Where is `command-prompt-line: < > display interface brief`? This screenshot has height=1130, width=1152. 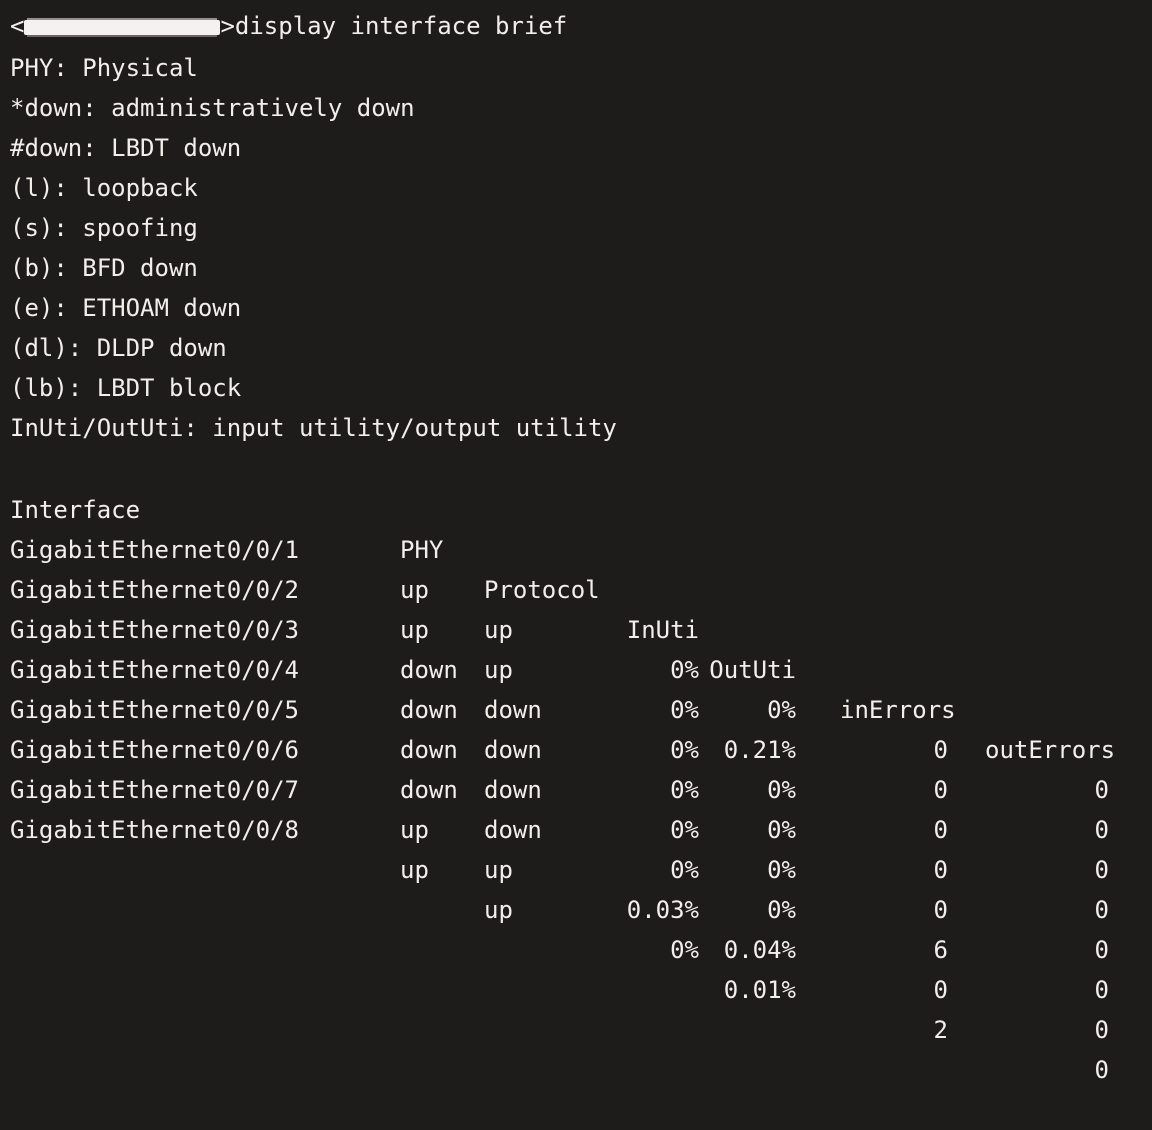
command-prompt-line: < > display interface brief is located at coordinates (288, 26).